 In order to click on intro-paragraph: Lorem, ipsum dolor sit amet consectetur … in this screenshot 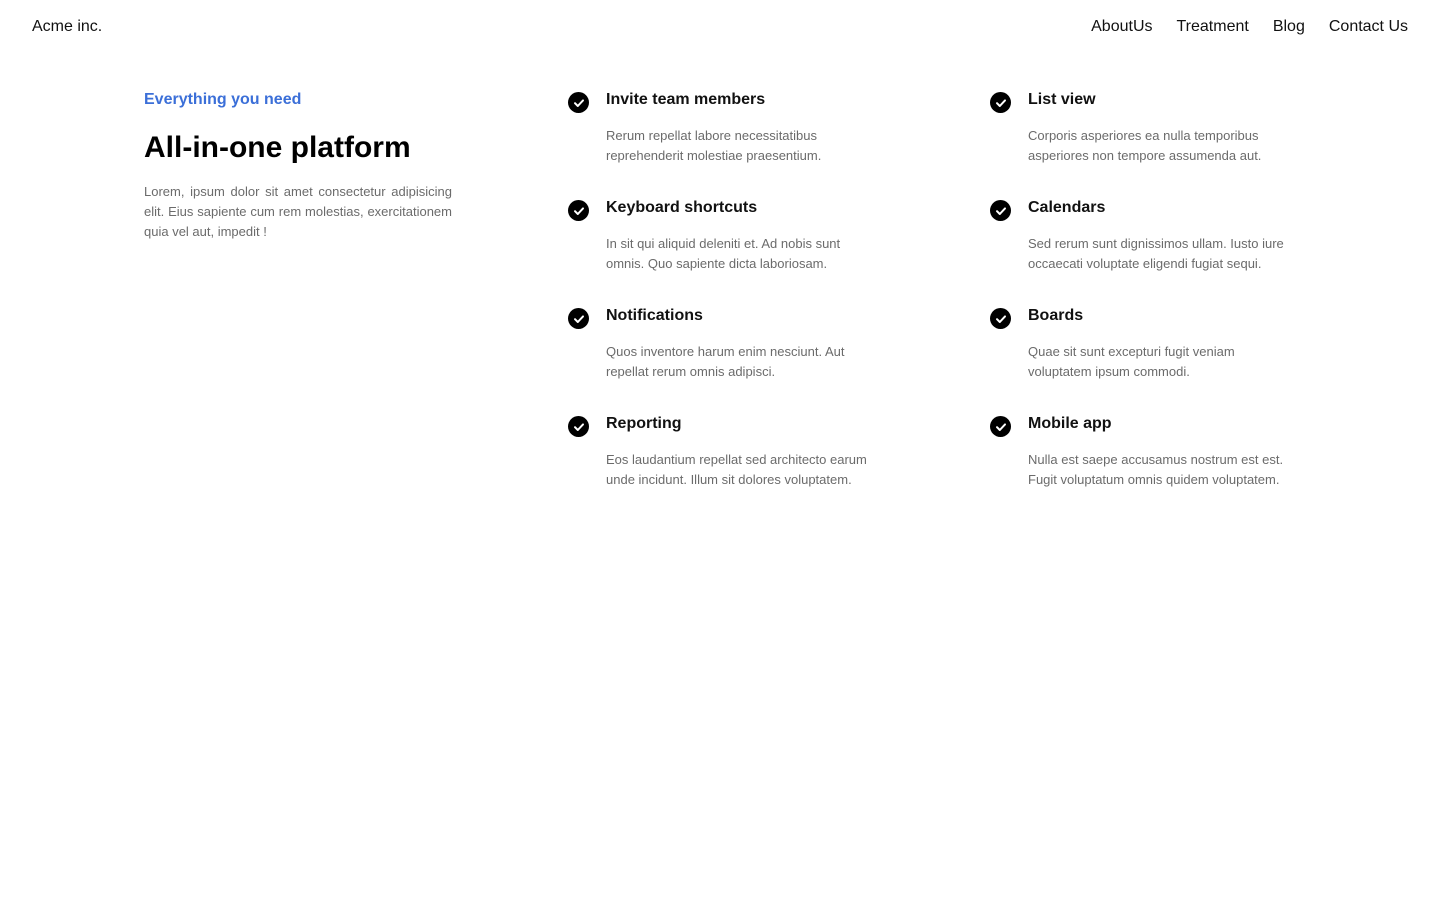, I will do `click(298, 211)`.